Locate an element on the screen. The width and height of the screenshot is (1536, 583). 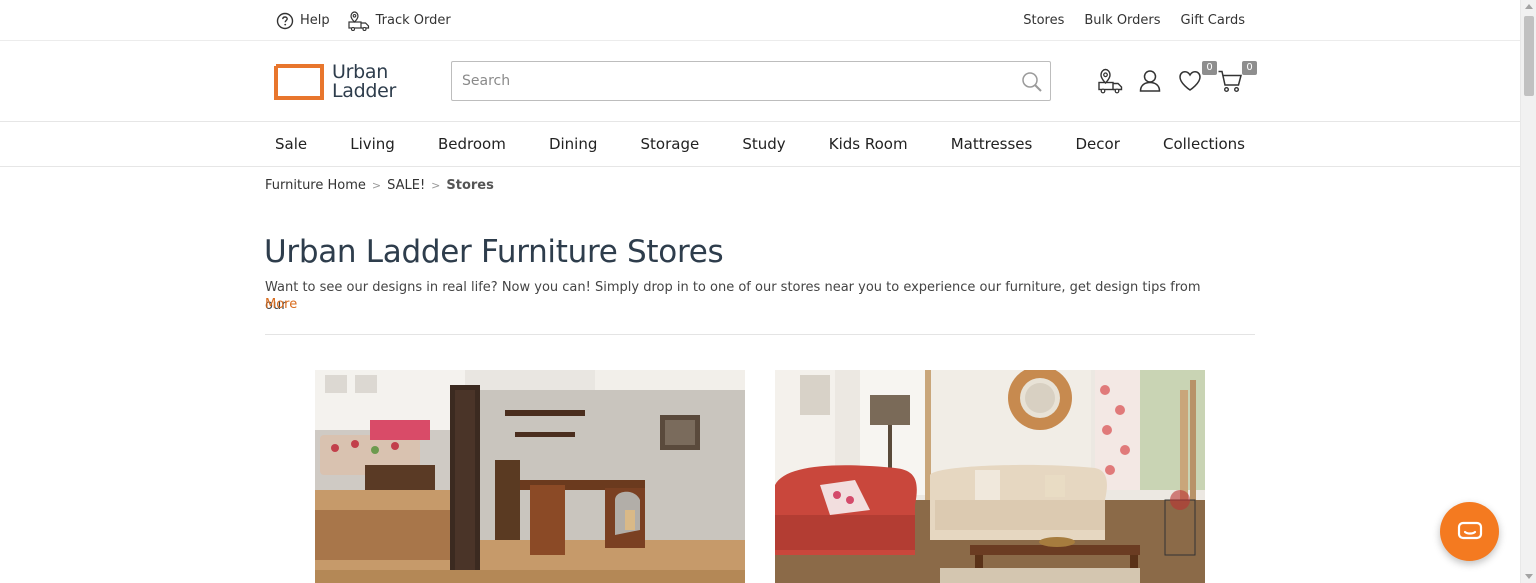
search-icon is located at coordinates (1032, 82).